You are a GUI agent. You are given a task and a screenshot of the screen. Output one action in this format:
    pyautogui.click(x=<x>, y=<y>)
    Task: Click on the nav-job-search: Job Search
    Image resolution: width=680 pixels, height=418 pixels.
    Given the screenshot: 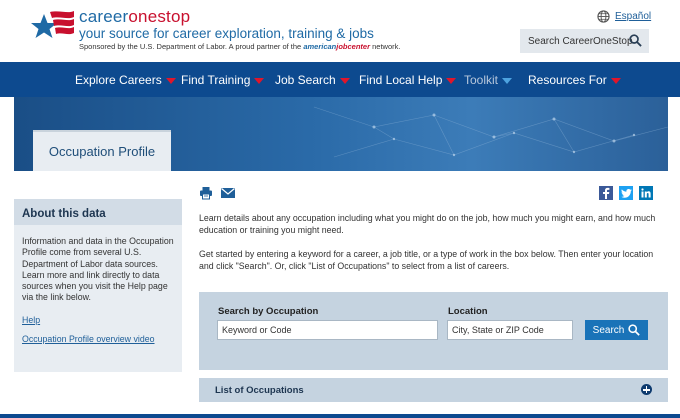 What is the action you would take?
    pyautogui.click(x=312, y=80)
    